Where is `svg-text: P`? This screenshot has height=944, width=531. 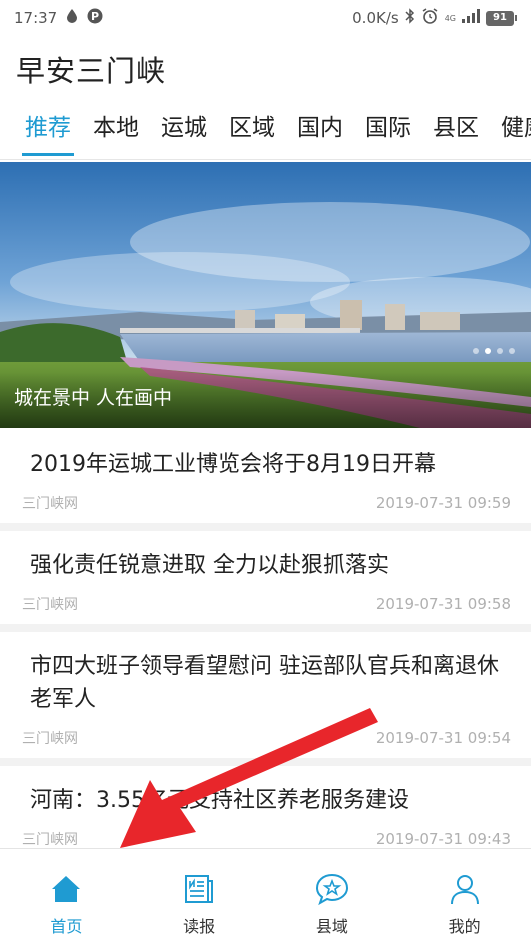 svg-text: P is located at coordinates (95, 16).